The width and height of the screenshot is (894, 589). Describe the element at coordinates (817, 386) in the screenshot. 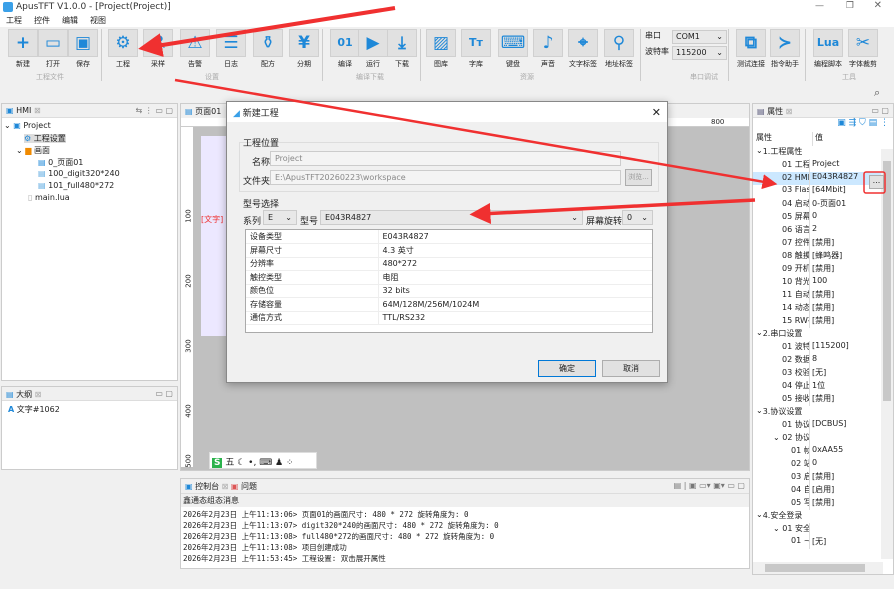

I see `property-row: 04 停止位1位` at that location.